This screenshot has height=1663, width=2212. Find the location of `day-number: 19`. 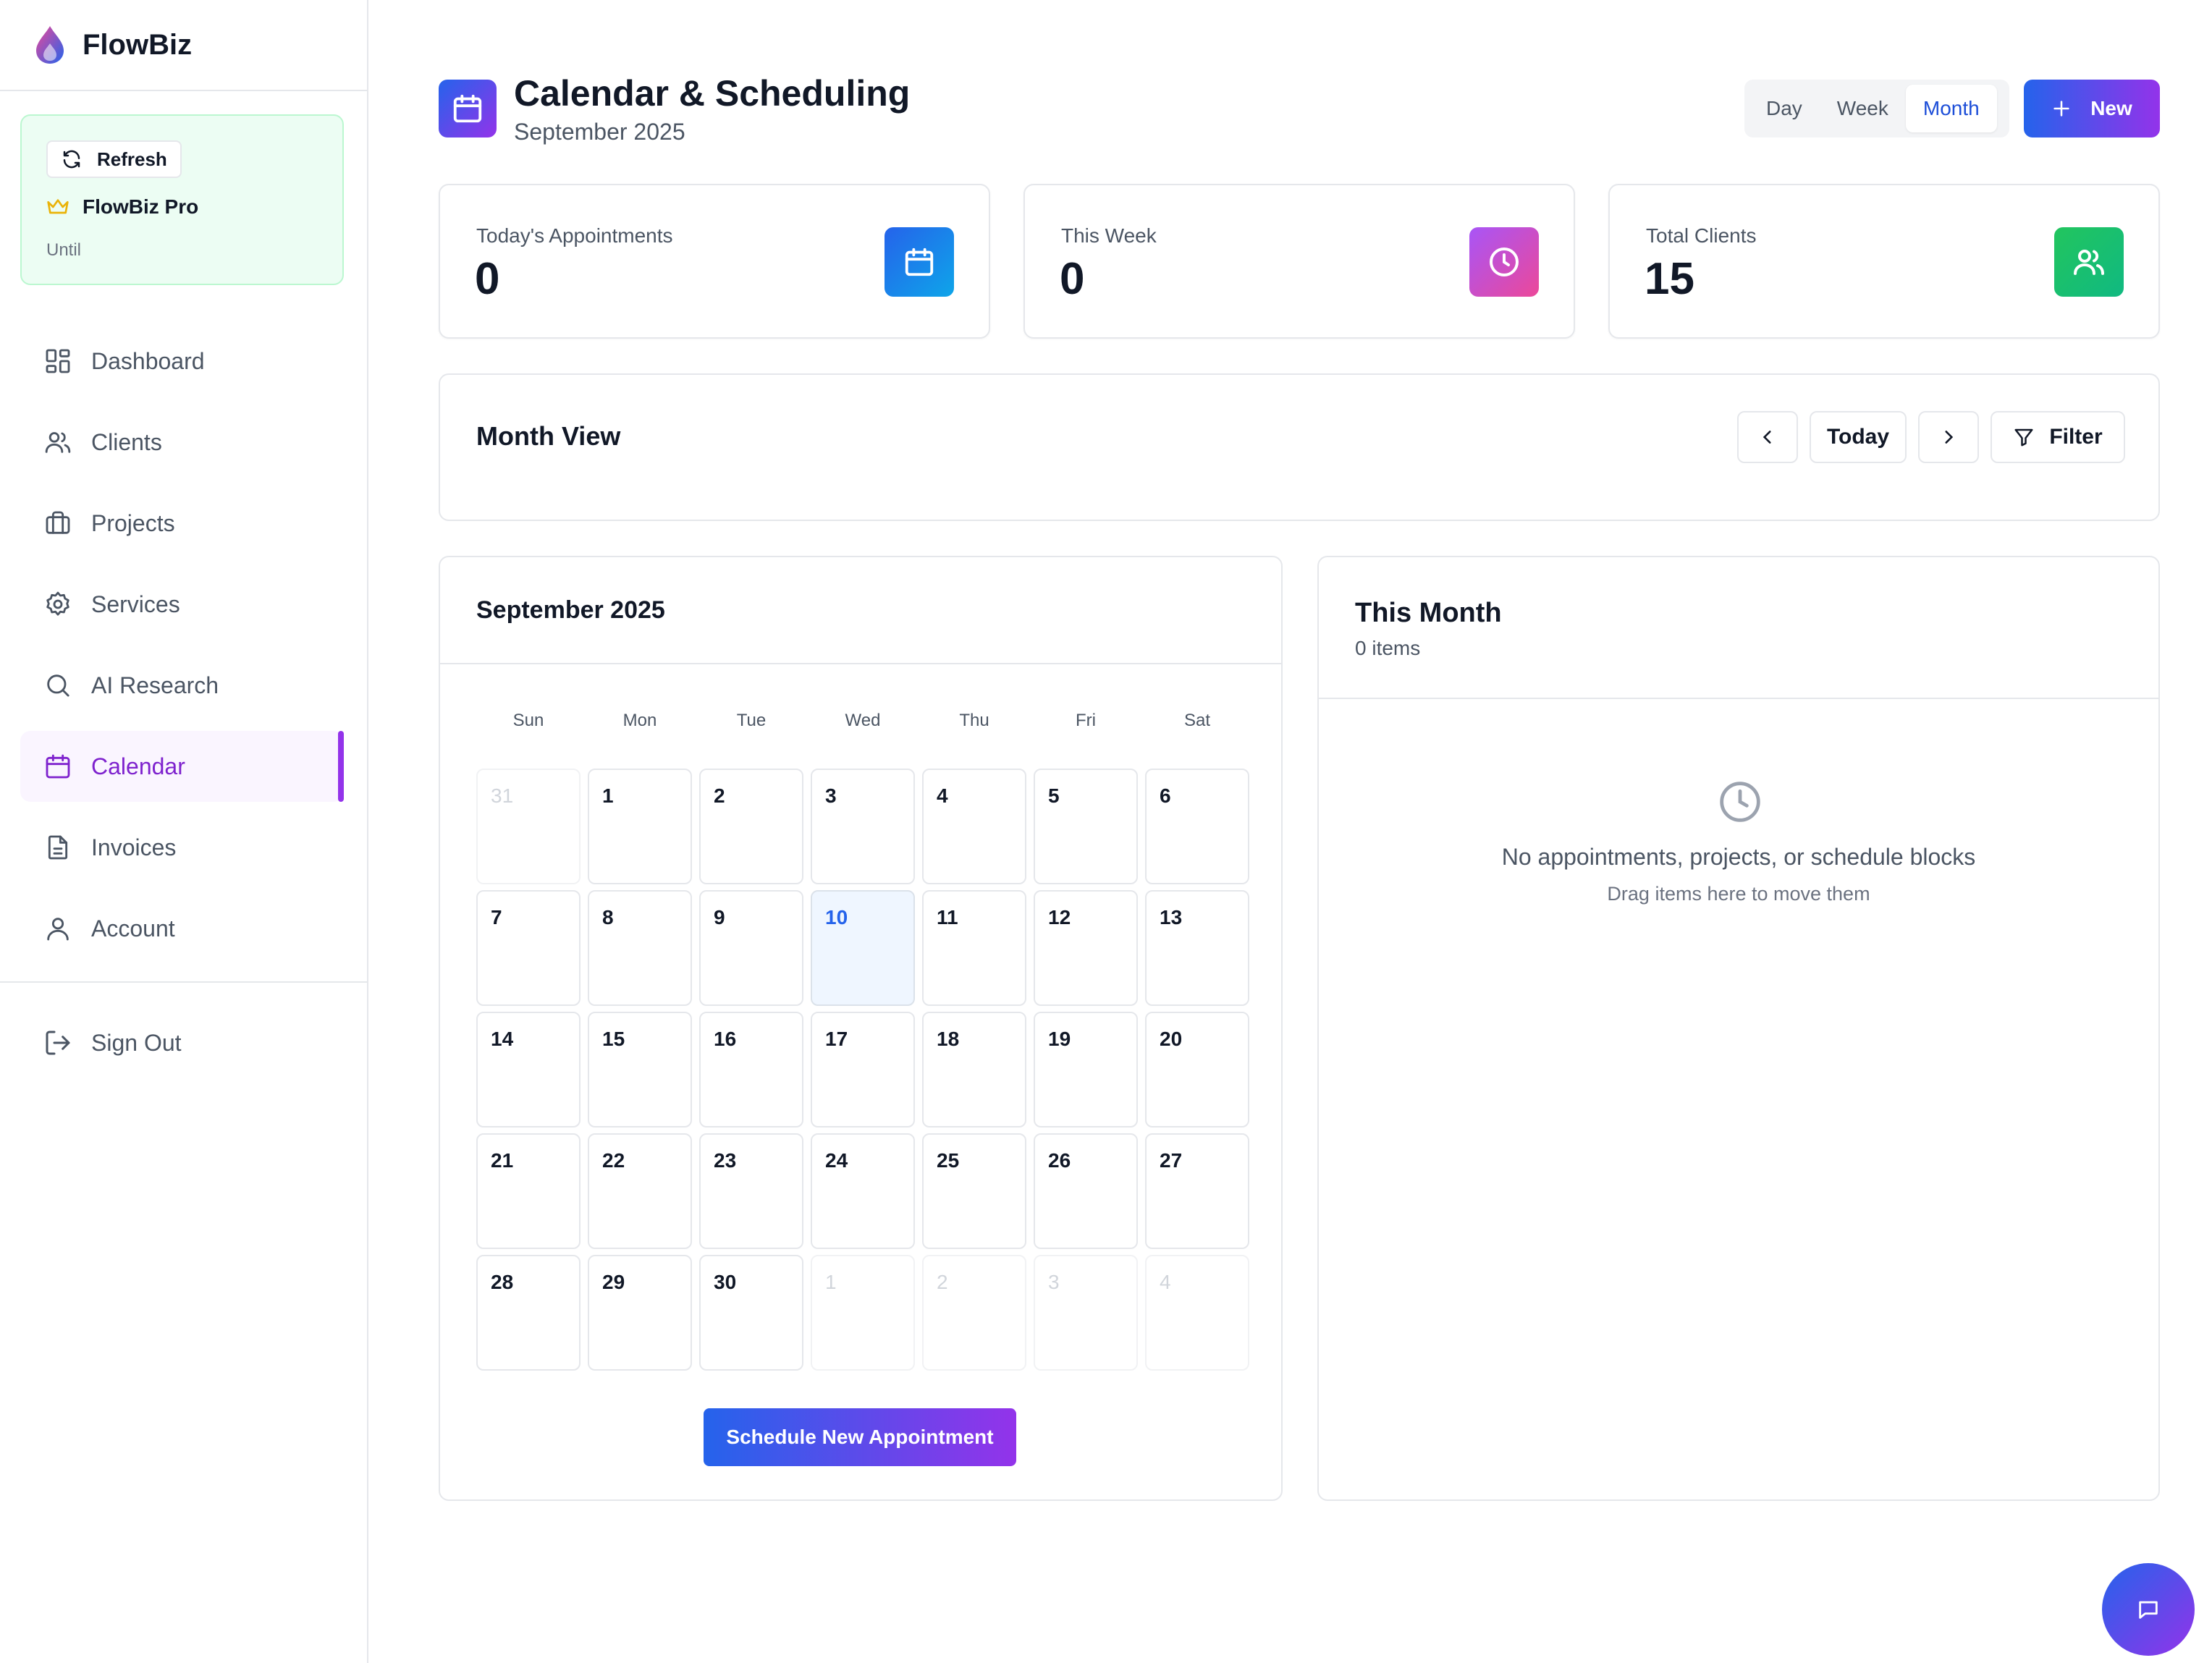

day-number: 19 is located at coordinates (1059, 1039).